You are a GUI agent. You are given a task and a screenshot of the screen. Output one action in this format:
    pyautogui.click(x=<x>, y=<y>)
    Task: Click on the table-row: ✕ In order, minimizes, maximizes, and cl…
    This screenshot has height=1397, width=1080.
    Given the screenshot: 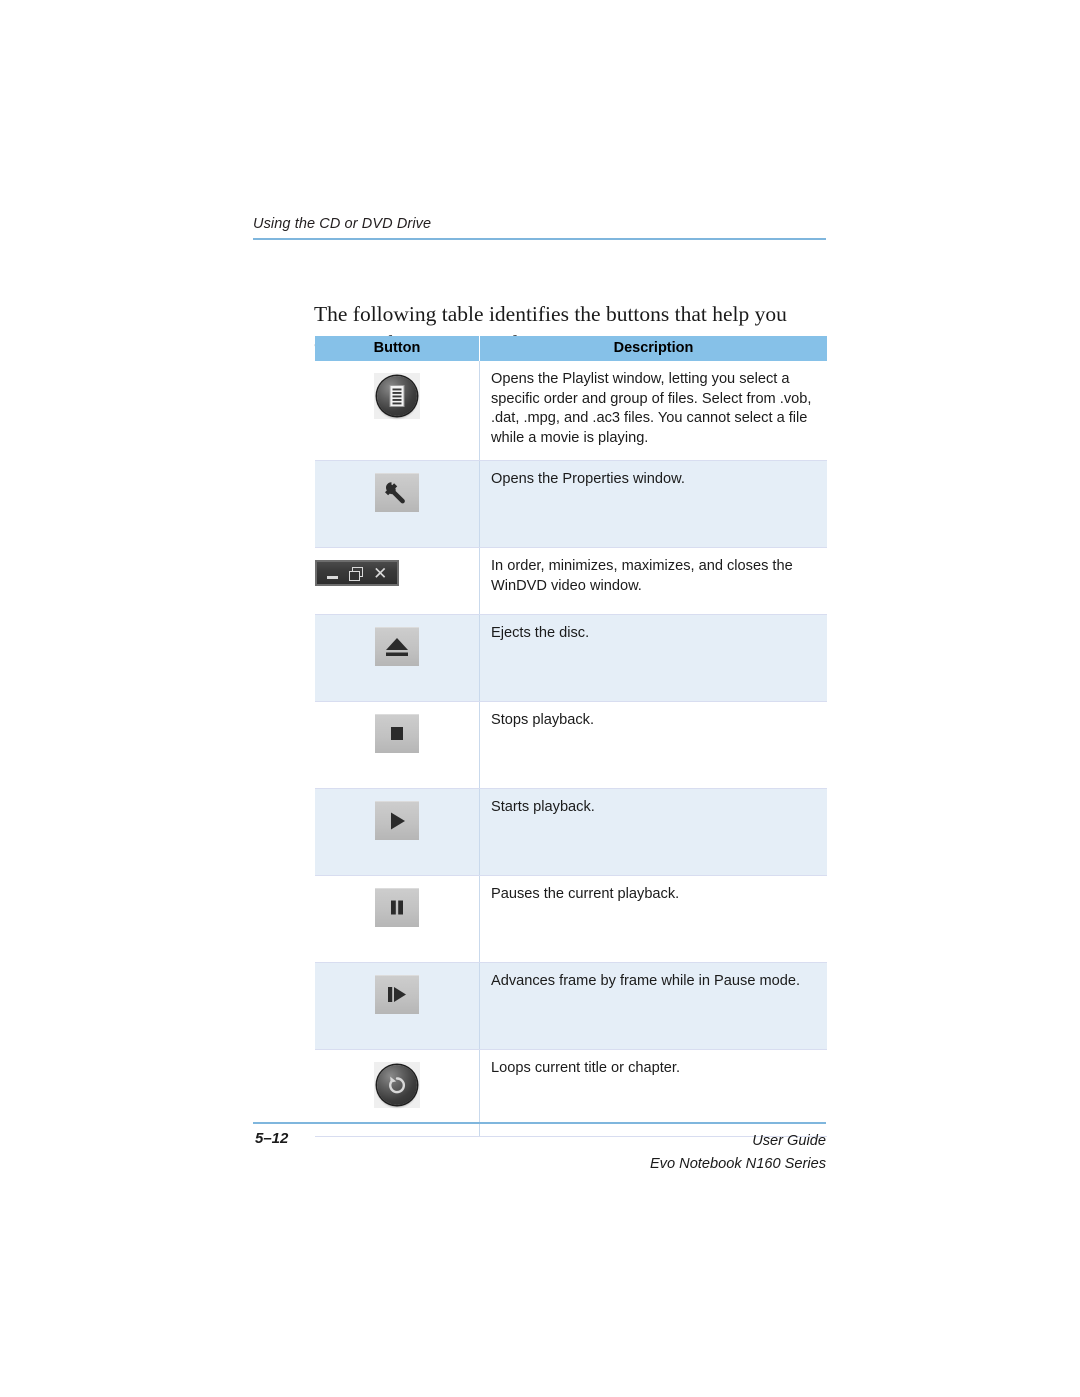 What is the action you would take?
    pyautogui.click(x=571, y=581)
    